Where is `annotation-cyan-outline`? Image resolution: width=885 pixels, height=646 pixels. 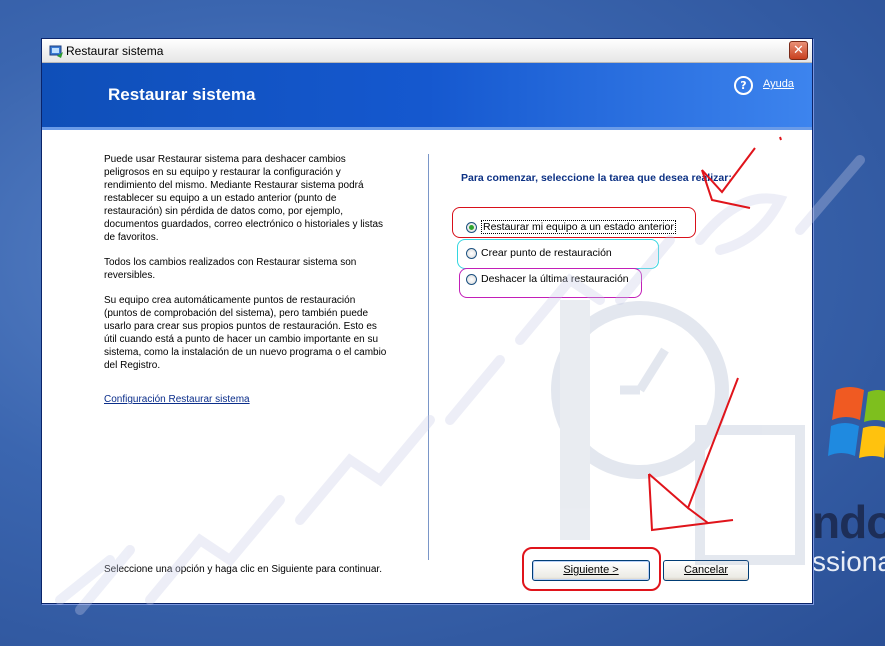
annotation-cyan-outline is located at coordinates (558, 254).